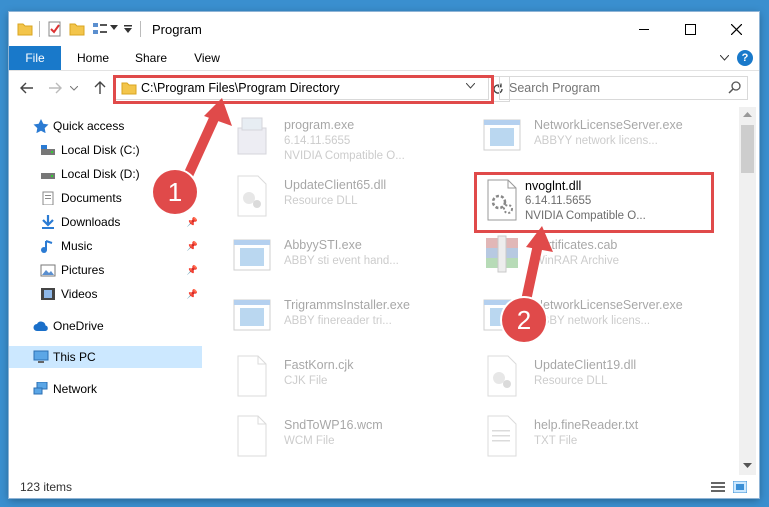  I want to click on search-icon, so click(734, 87).